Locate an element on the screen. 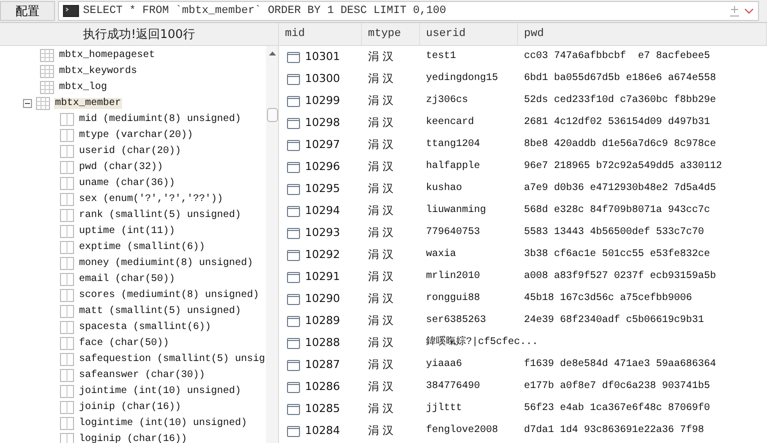  table-cell: 10298 is located at coordinates (322, 123).